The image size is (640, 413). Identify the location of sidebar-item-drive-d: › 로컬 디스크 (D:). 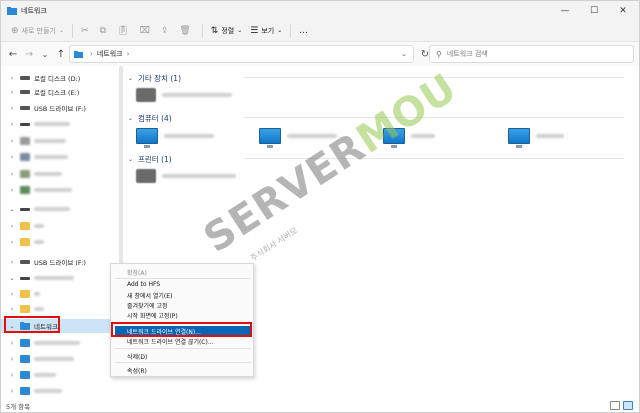
(60, 78).